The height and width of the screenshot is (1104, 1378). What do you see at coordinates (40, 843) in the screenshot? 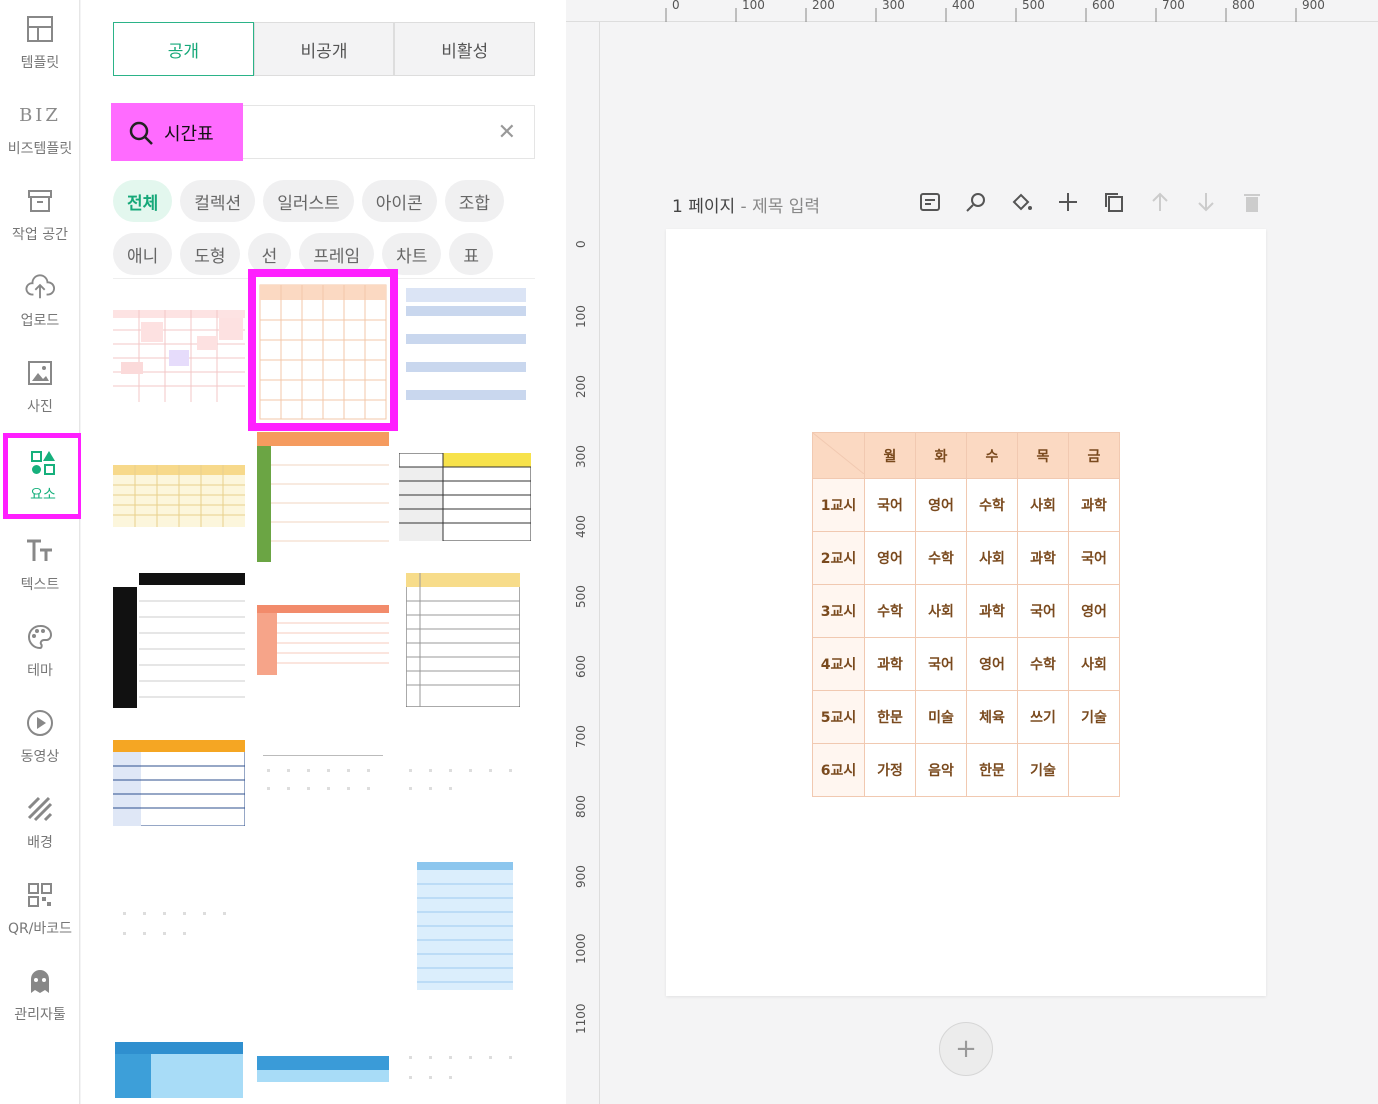
I see `rail-label: 배경` at bounding box center [40, 843].